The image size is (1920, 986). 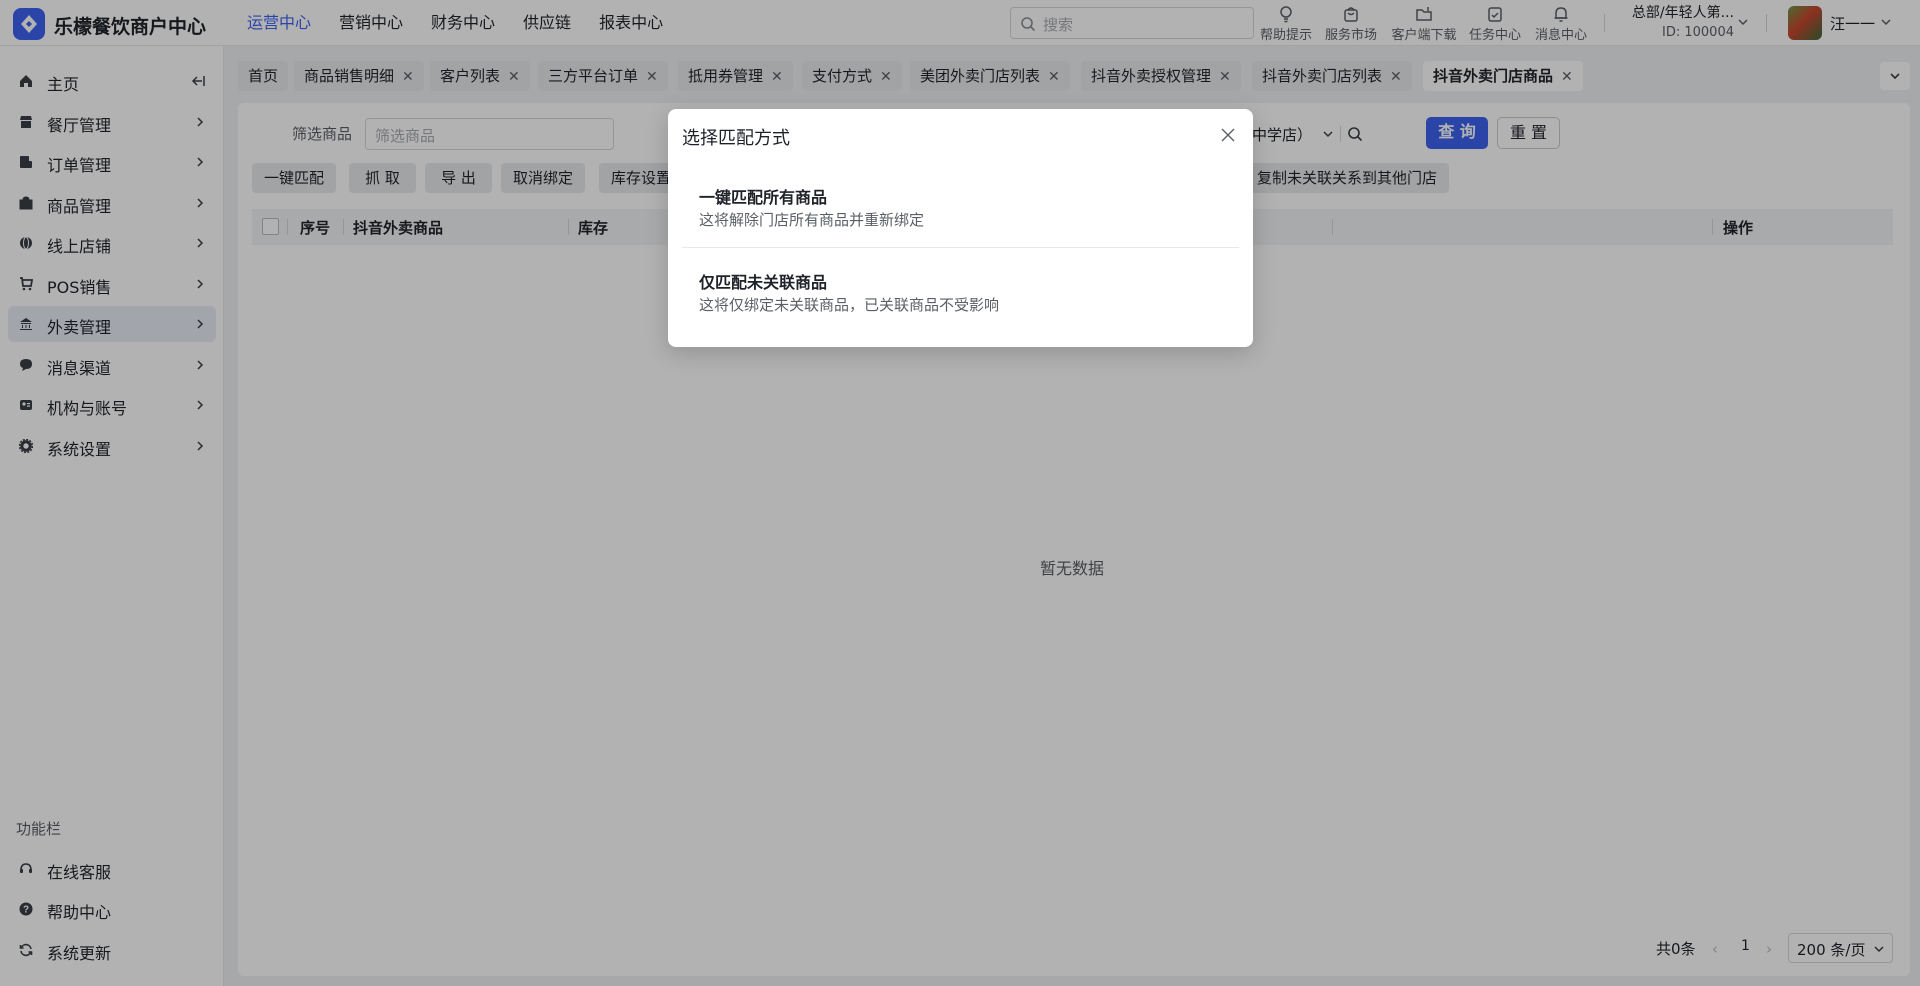 I want to click on option-description: 这将仅绑定未关联商品，已关联商品不受影响, so click(x=849, y=305).